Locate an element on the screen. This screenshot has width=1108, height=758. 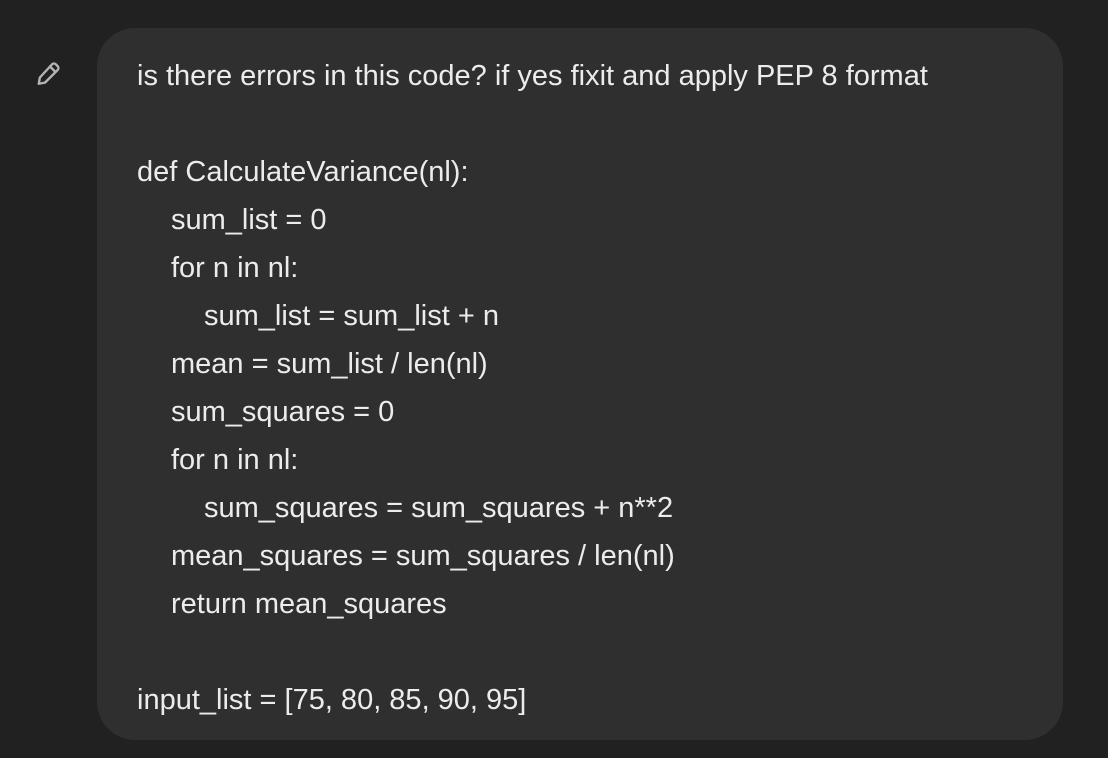
input-list-line: input_list = [75, 80, 85, 90, 95] is located at coordinates (332, 700).